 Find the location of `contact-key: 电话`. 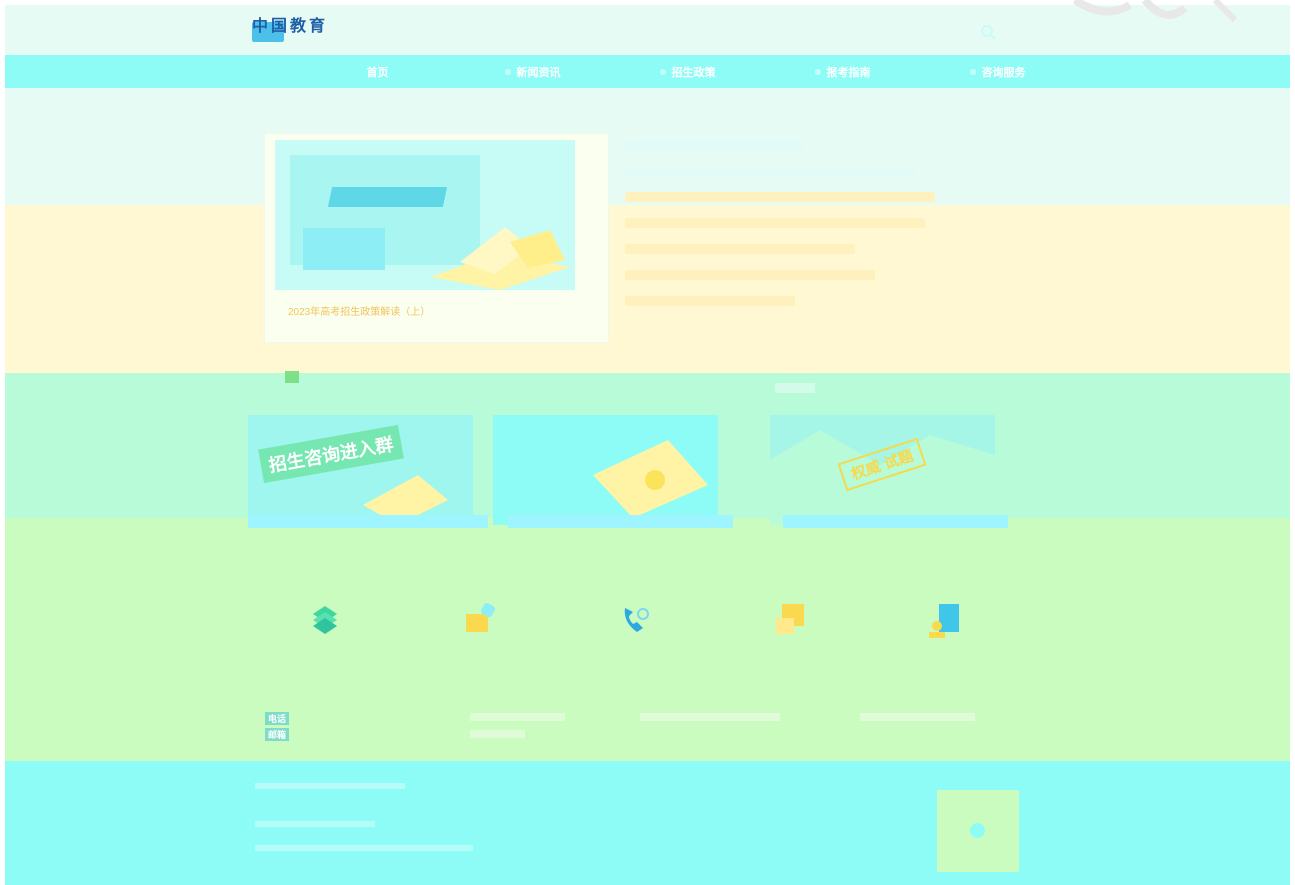

contact-key: 电话 is located at coordinates (277, 718).